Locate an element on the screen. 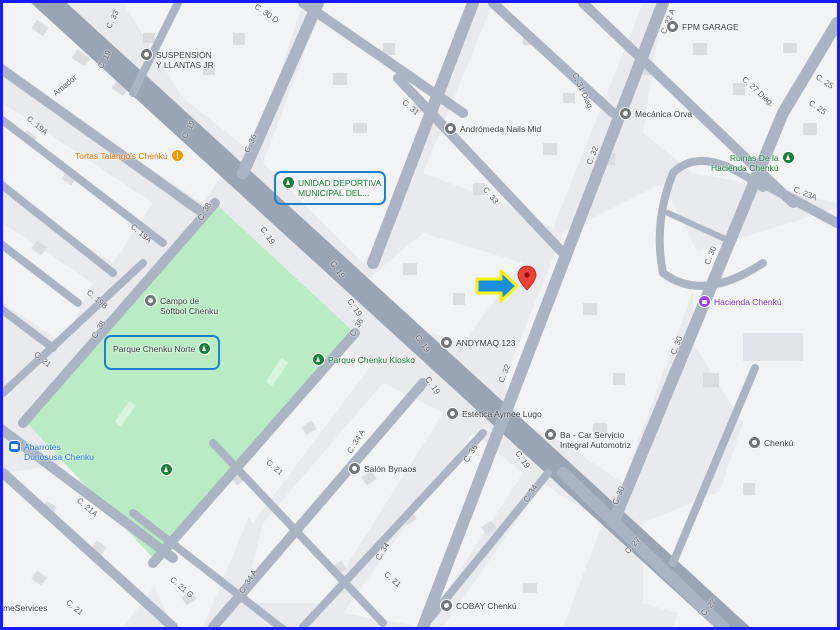  poi-park-marker is located at coordinates (166, 469).